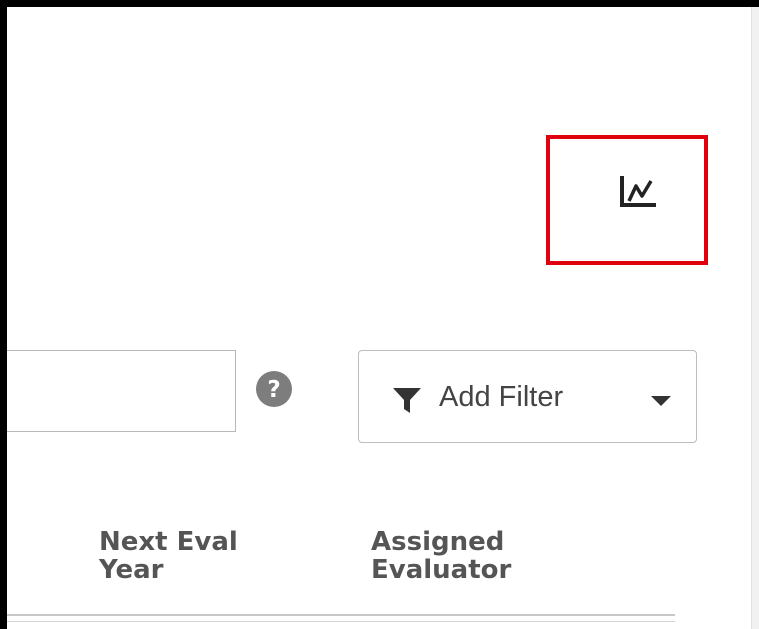 This screenshot has height=629, width=759. I want to click on header-line: Year, so click(131, 570).